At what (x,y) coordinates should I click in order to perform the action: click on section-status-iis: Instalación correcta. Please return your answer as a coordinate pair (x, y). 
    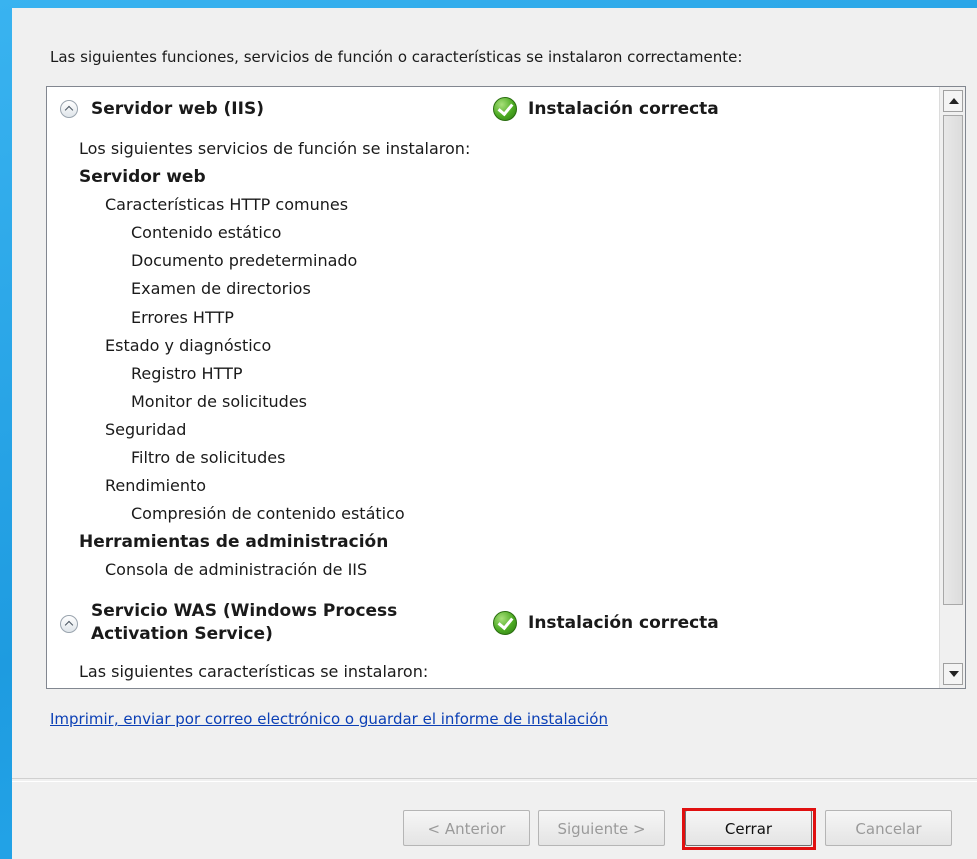
    Looking at the image, I should click on (623, 109).